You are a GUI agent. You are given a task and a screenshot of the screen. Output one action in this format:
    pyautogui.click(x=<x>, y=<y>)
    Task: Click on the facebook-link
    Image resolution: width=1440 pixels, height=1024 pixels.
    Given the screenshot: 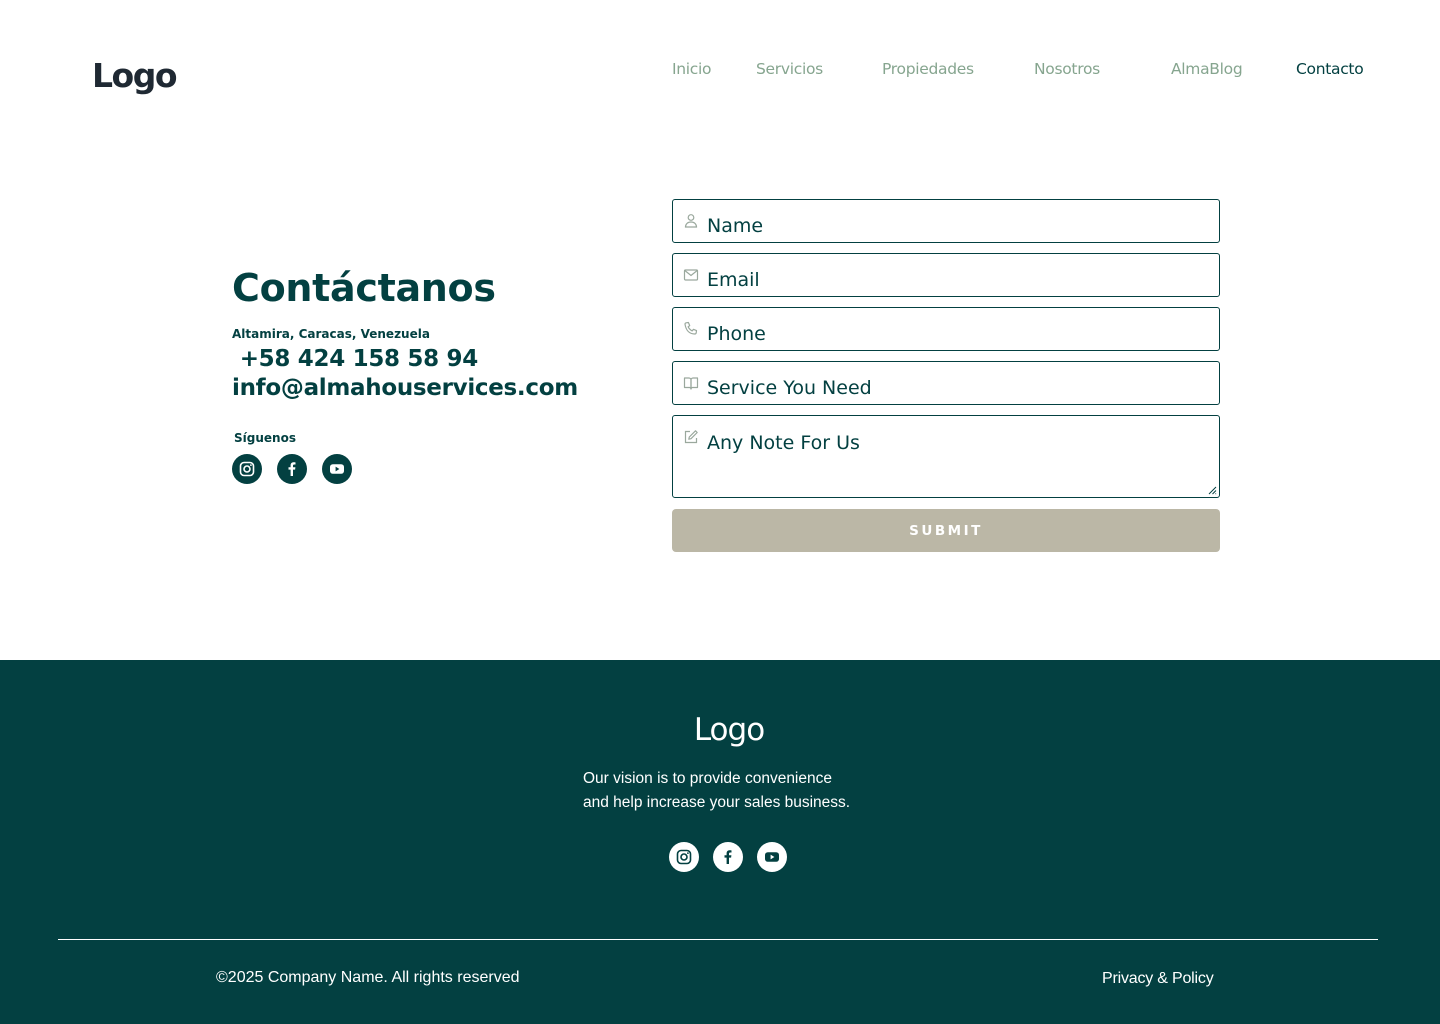 What is the action you would take?
    pyautogui.click(x=292, y=469)
    